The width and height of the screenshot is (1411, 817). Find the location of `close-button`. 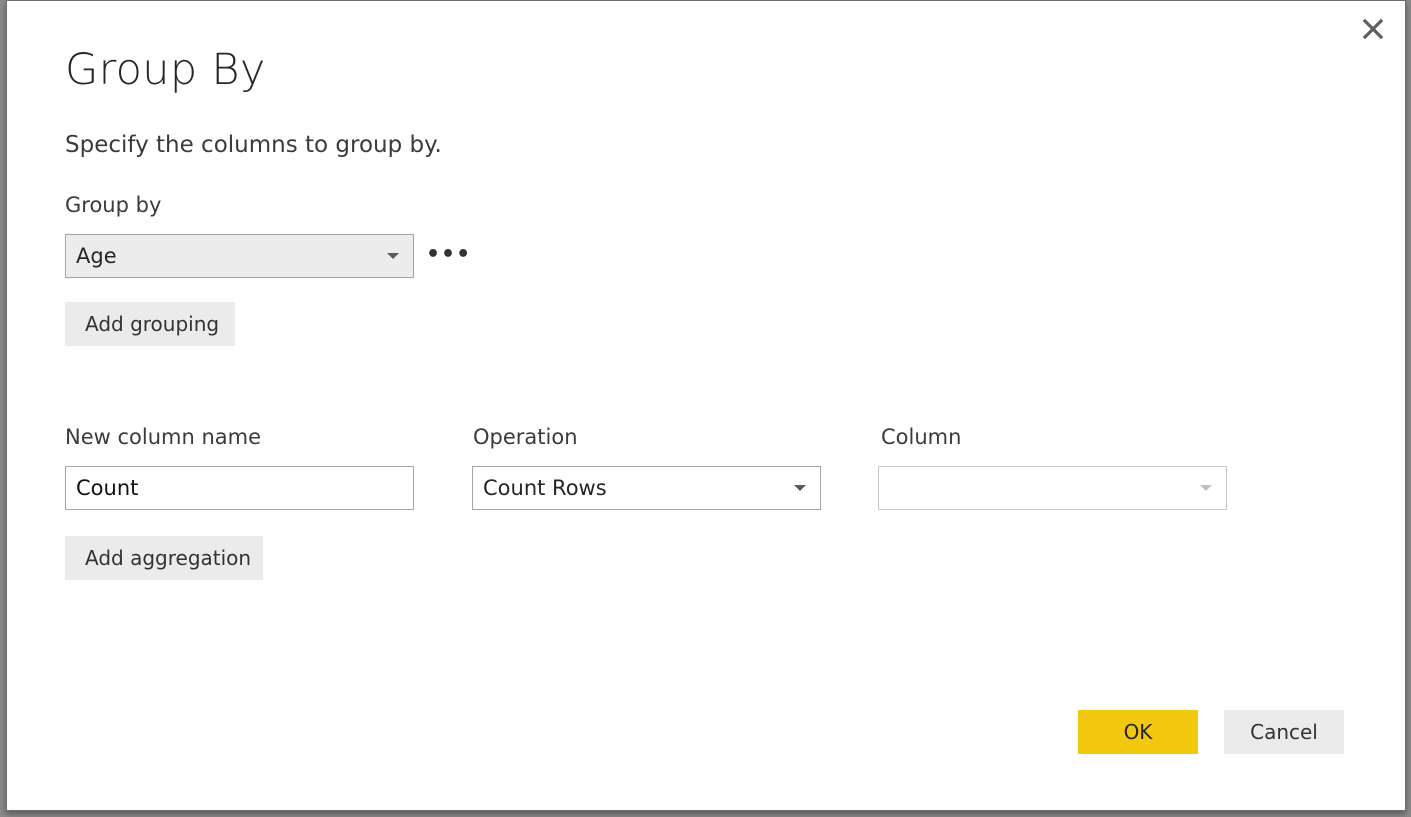

close-button is located at coordinates (1373, 29).